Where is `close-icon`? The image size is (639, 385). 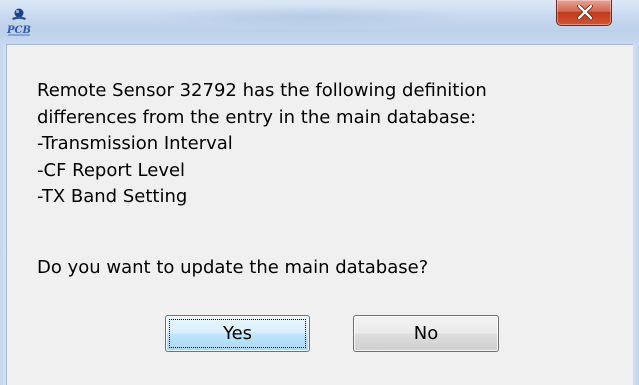 close-icon is located at coordinates (585, 12).